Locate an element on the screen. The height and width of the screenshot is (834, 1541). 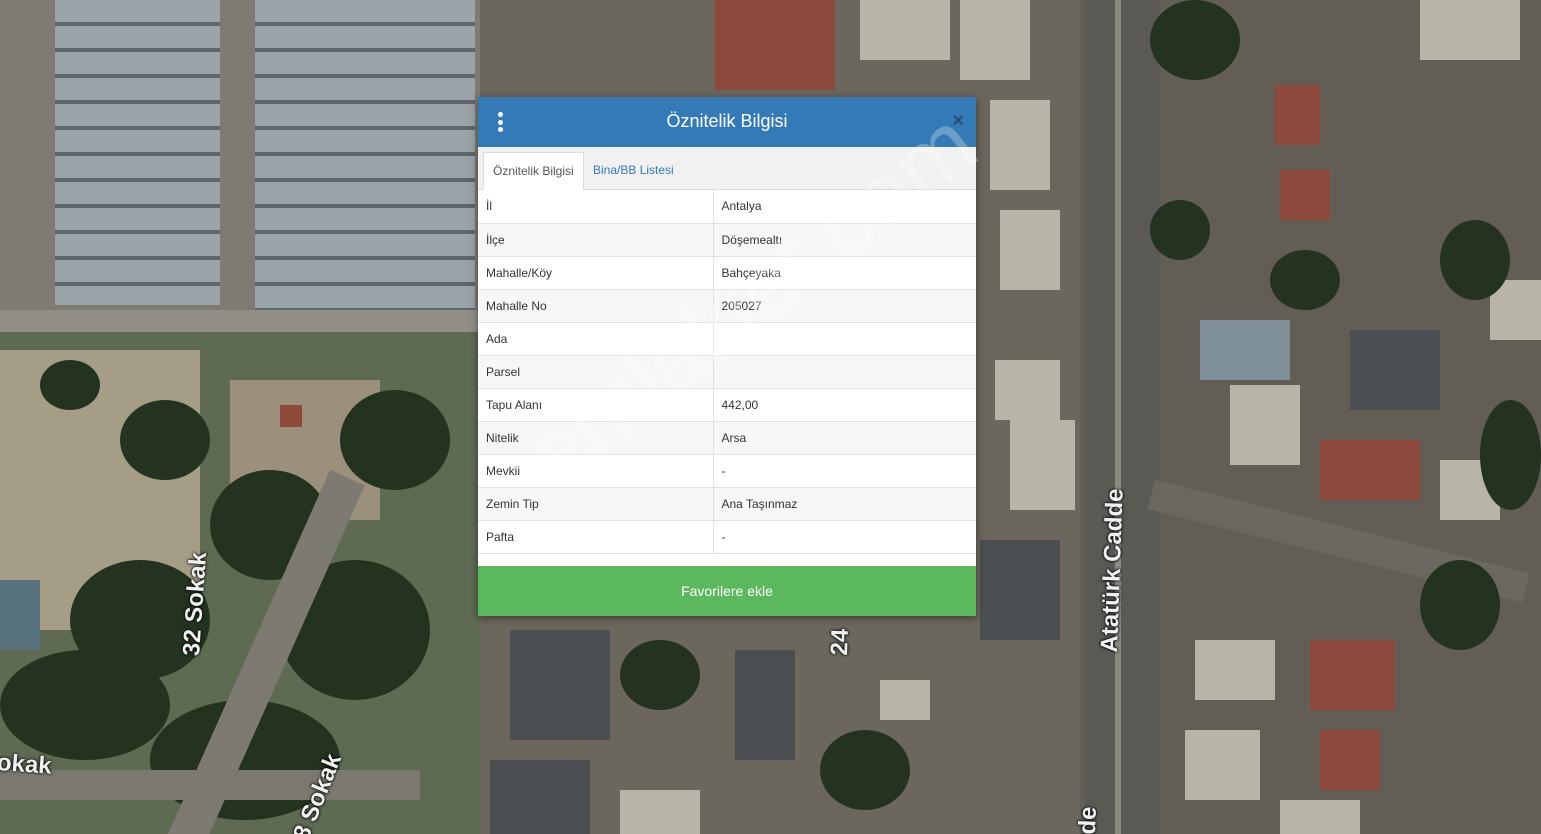
table-row: Pafta - is located at coordinates (727, 537).